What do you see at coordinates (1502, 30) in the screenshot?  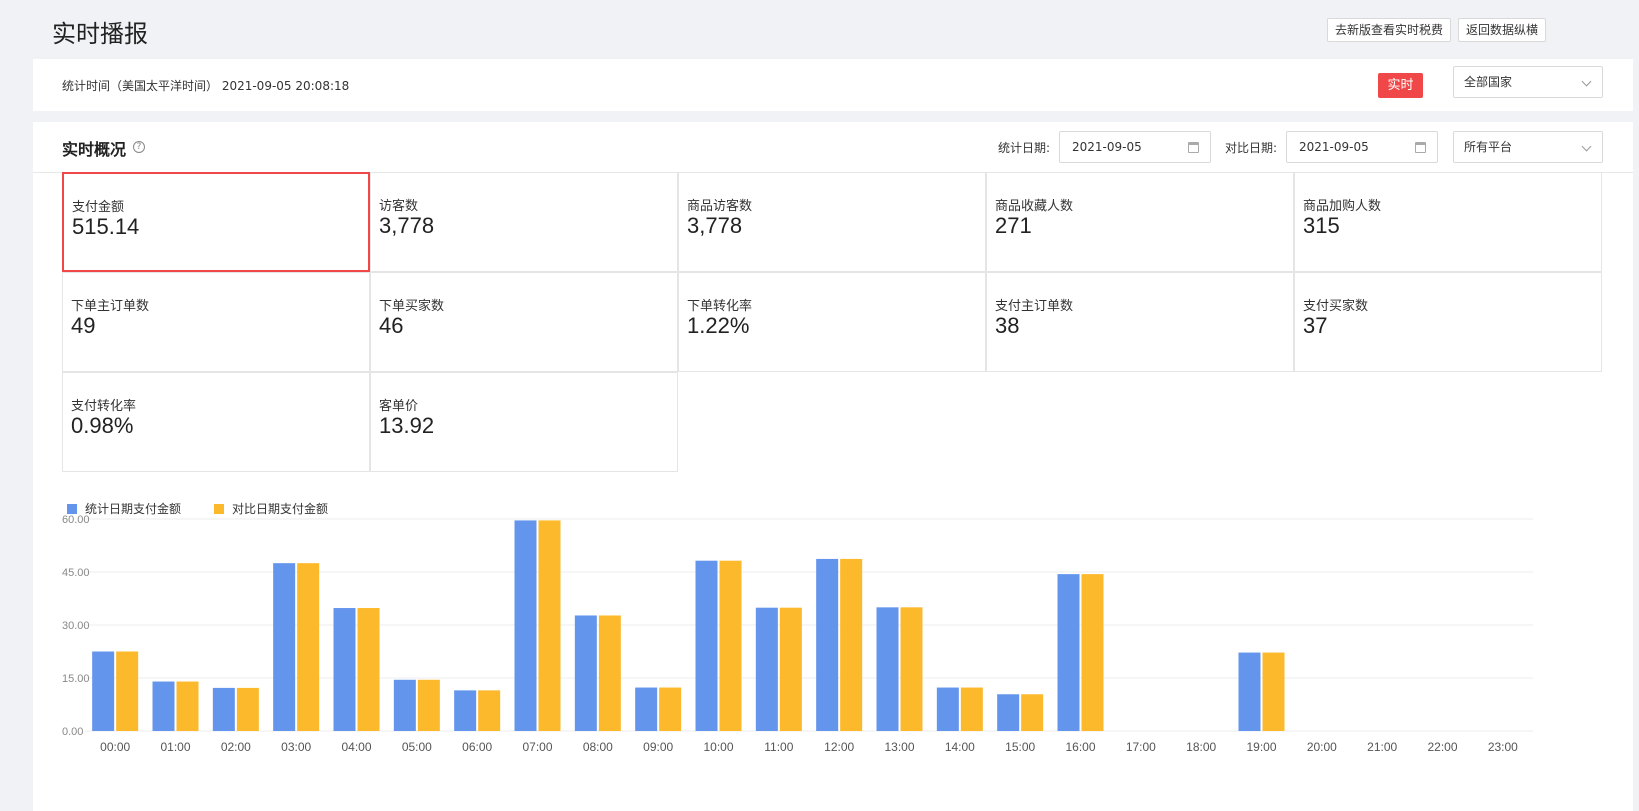 I see `back-to-data-button: 返回数据纵横` at bounding box center [1502, 30].